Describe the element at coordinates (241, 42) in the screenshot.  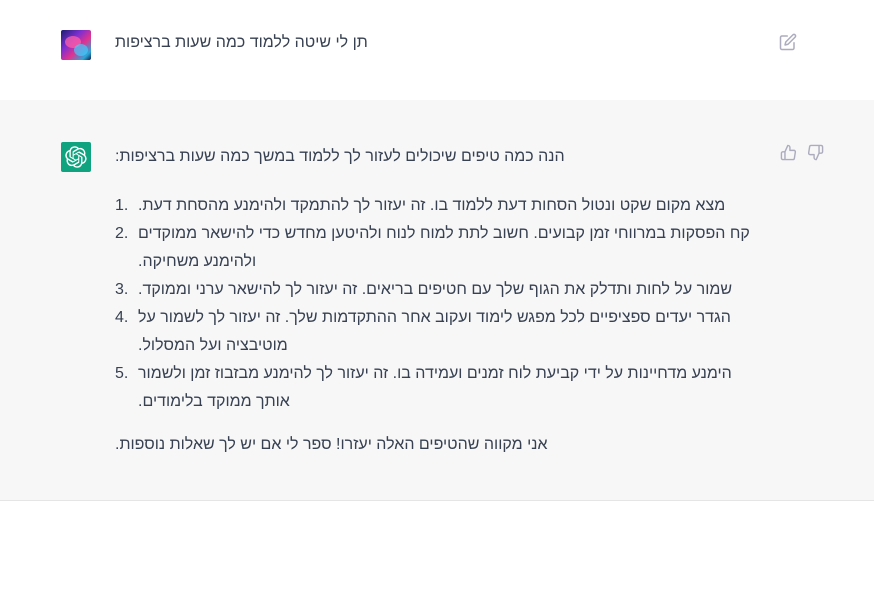
I see `user-message-content: תן לי שיטה ללמוד כמה שעות ברציפות` at that location.